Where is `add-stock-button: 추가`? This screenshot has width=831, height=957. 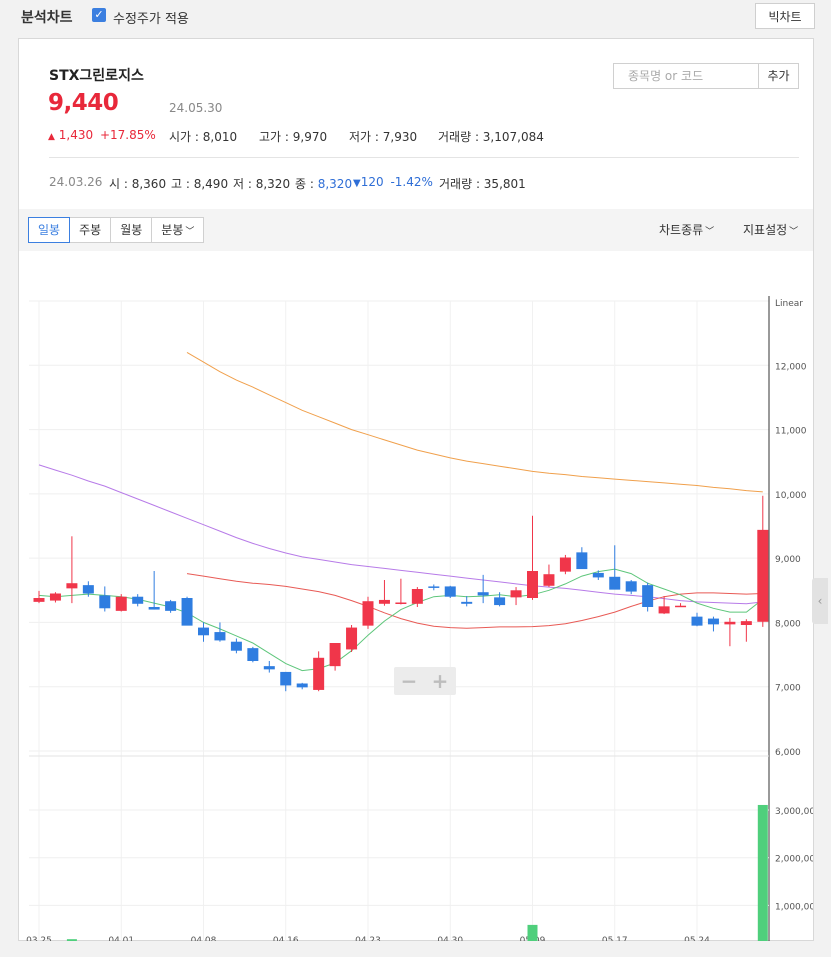
add-stock-button: 추가 is located at coordinates (779, 76).